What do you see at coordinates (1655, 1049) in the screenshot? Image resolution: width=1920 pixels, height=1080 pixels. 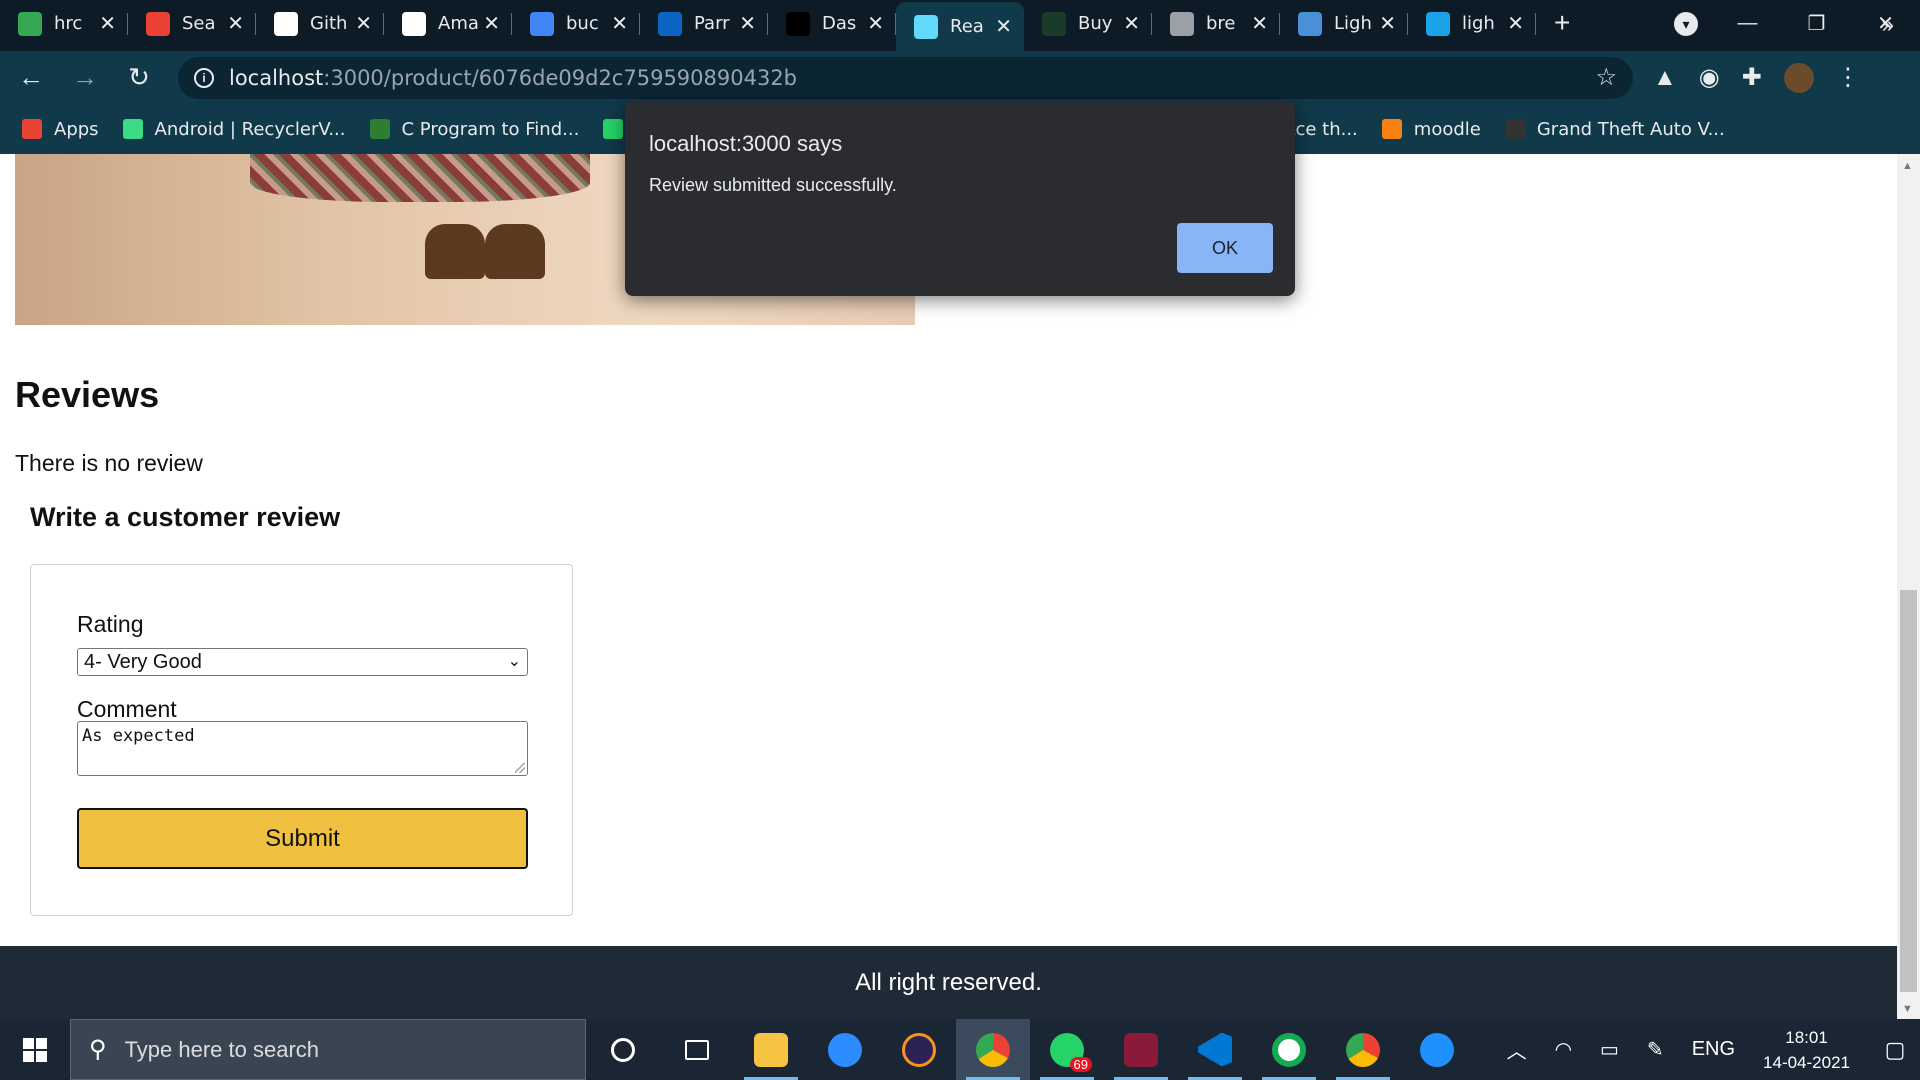 I see `pen-icon: ✎` at bounding box center [1655, 1049].